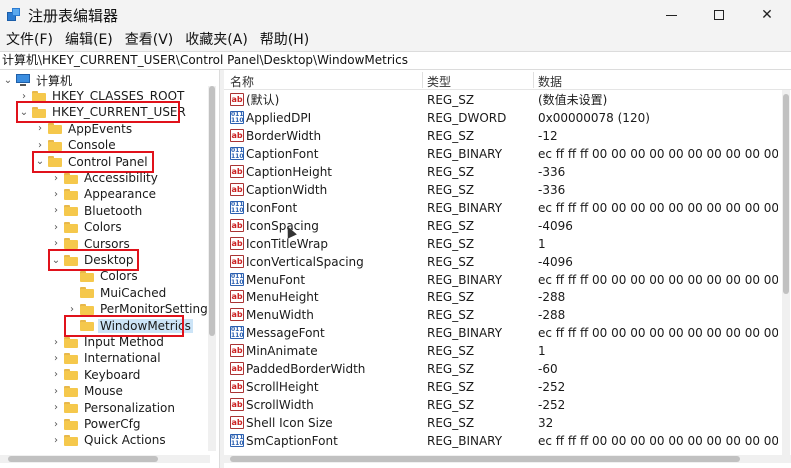 The image size is (791, 468). Describe the element at coordinates (106, 358) in the screenshot. I see `tree-item: › International` at that location.